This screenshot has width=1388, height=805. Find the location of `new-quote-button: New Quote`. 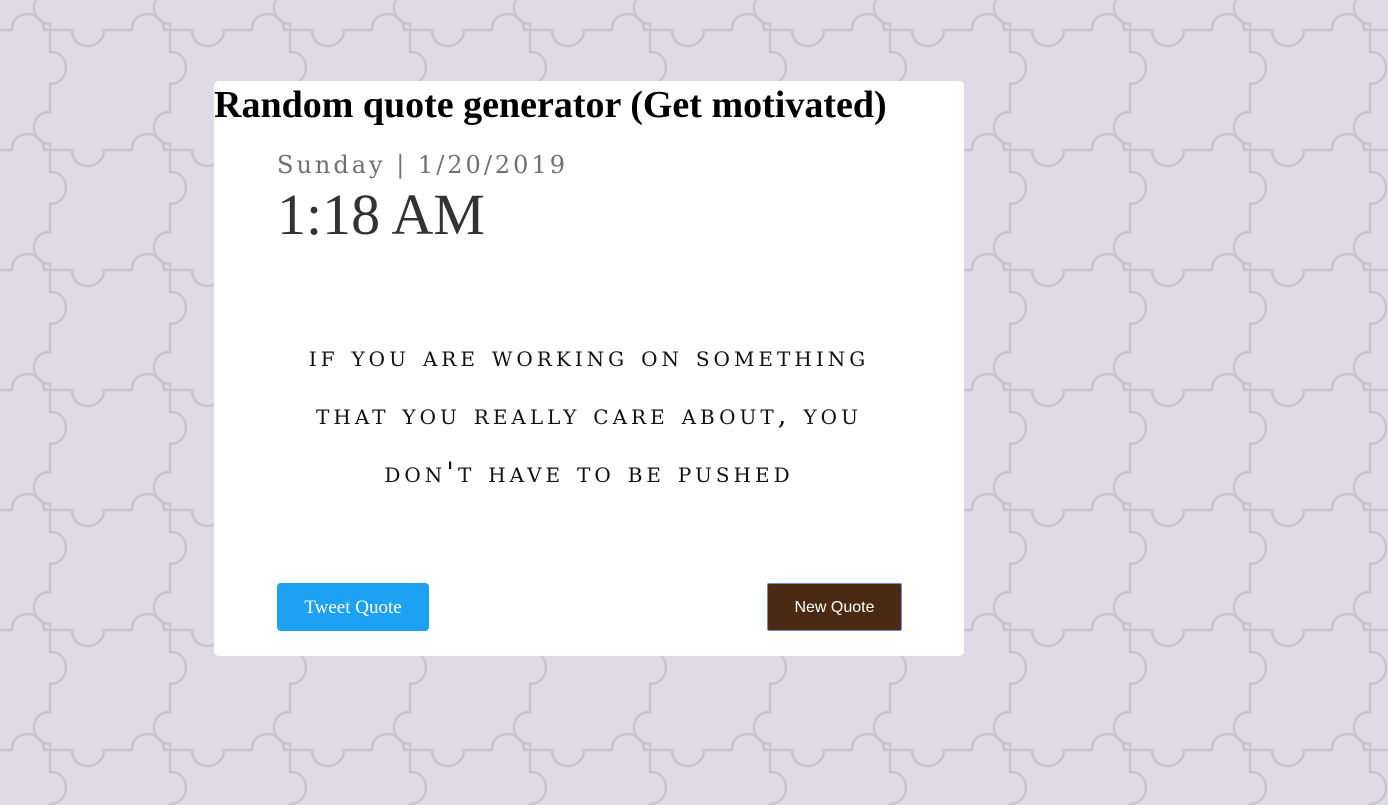

new-quote-button: New Quote is located at coordinates (834, 607).